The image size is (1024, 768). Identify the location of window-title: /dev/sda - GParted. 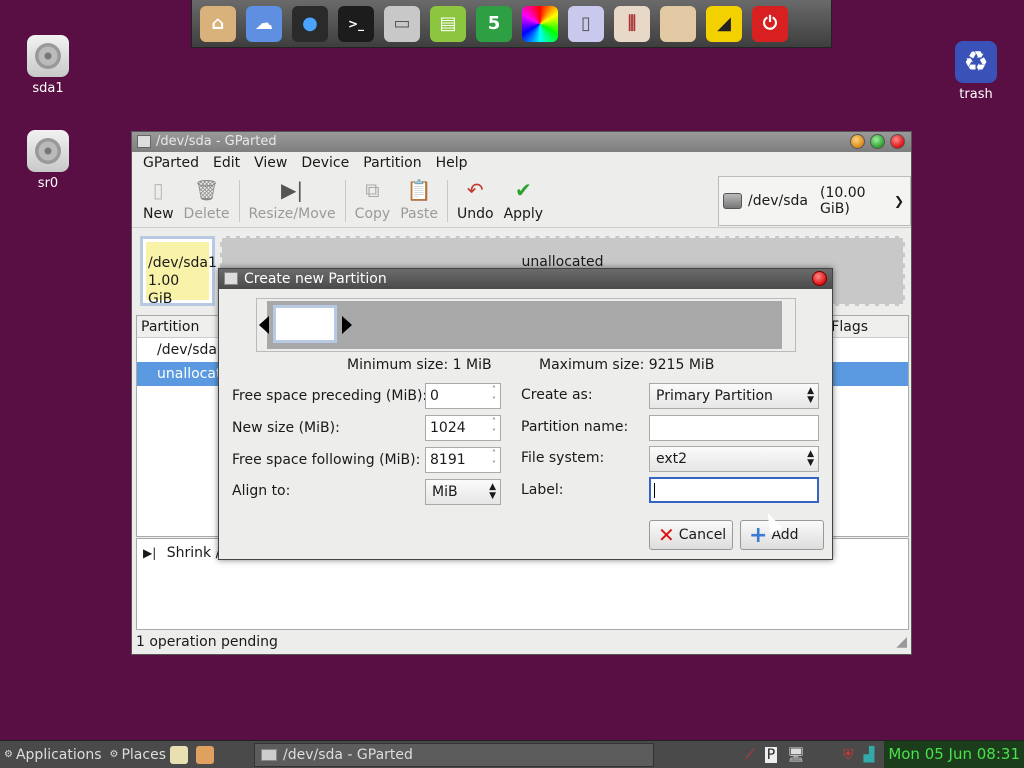
(216, 141).